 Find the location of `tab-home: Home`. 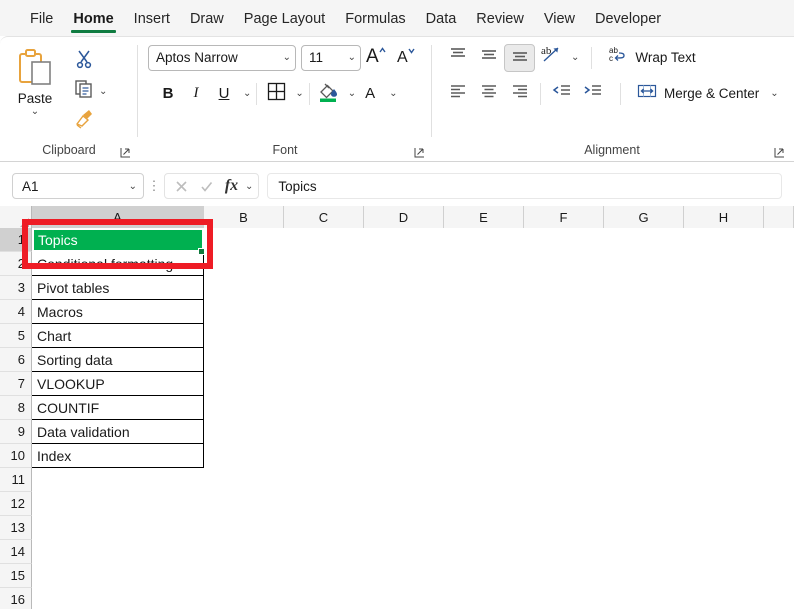

tab-home: Home is located at coordinates (93, 21).